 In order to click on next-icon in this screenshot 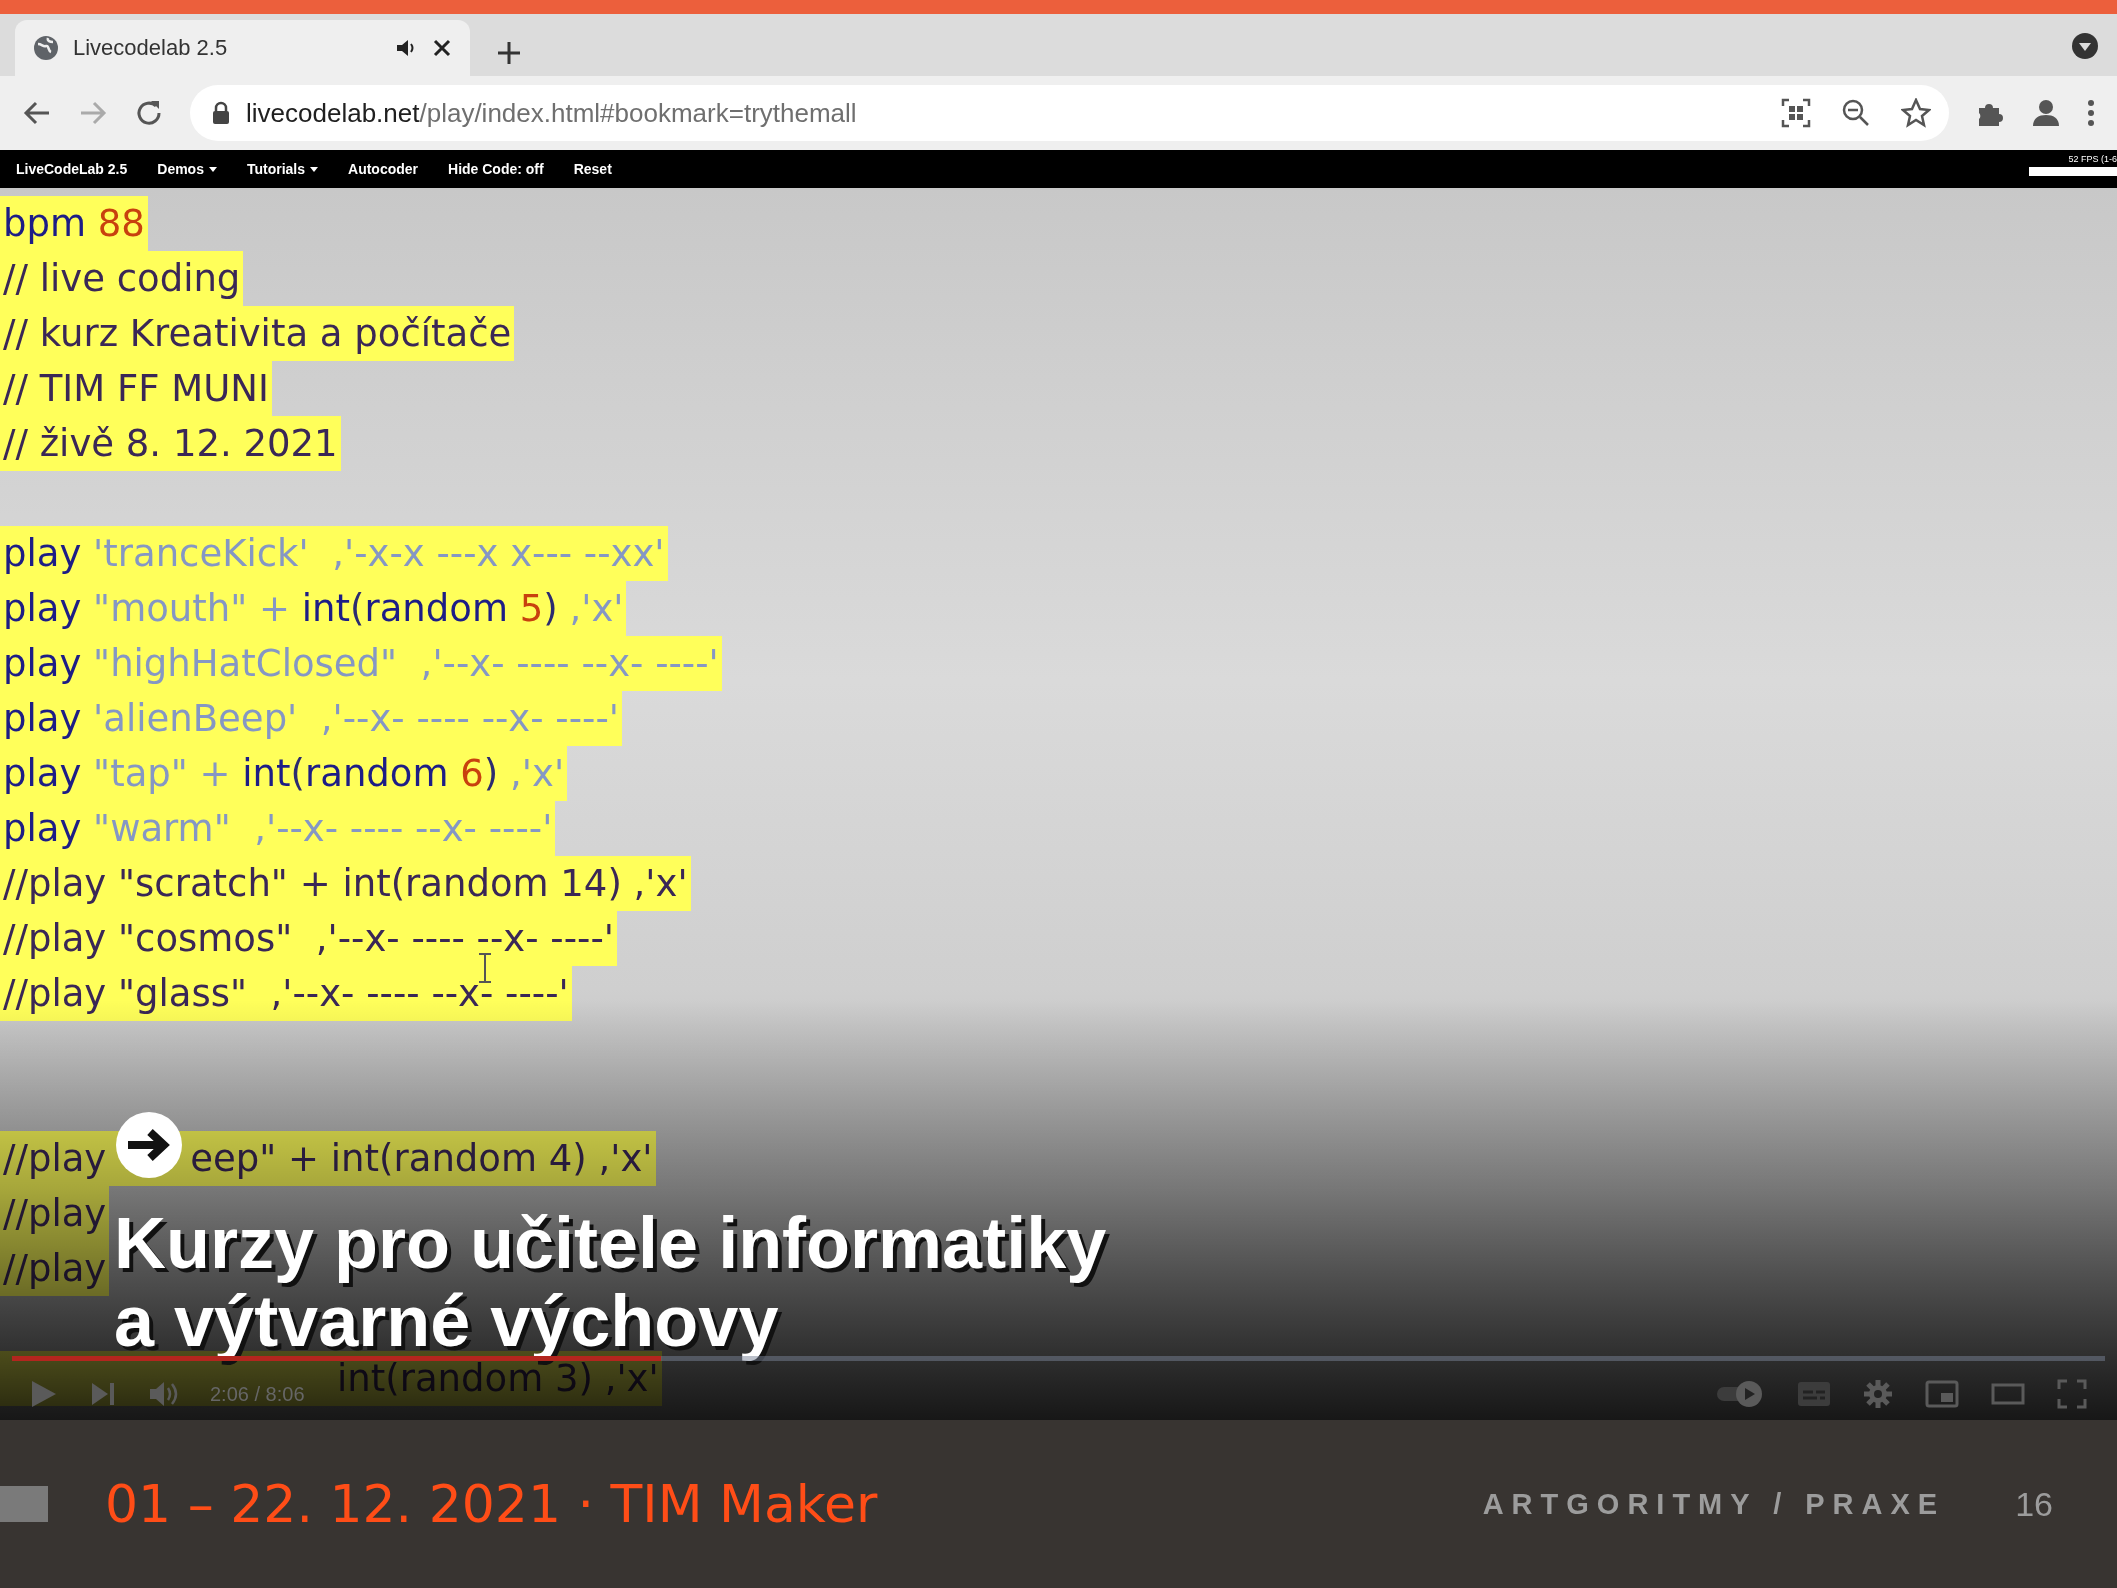, I will do `click(103, 1394)`.